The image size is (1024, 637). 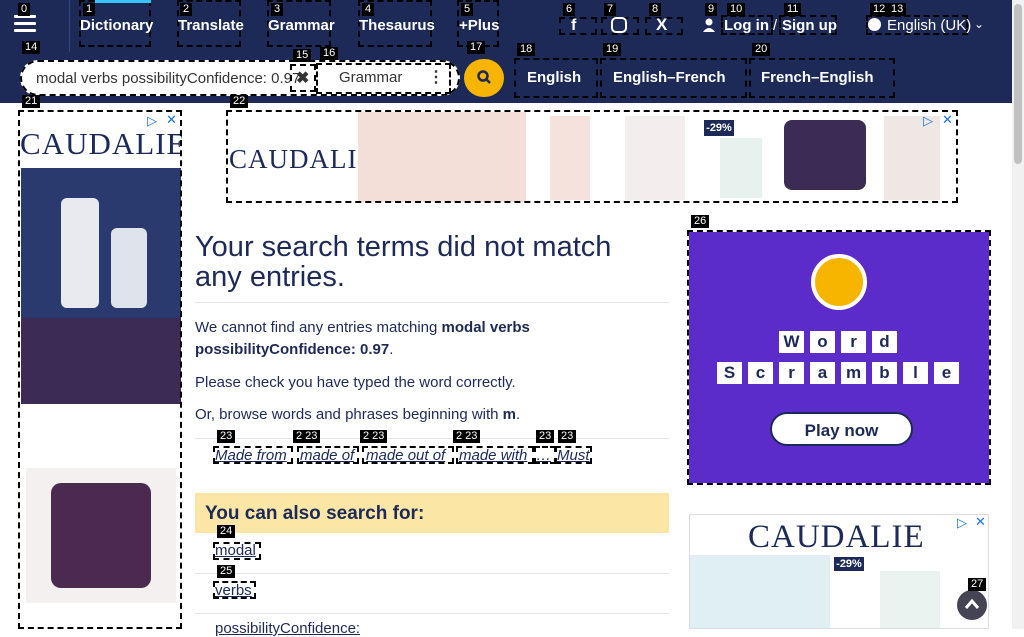 What do you see at coordinates (318, 327) in the screenshot?
I see `not-found-prefix: We cannot find any entries matching` at bounding box center [318, 327].